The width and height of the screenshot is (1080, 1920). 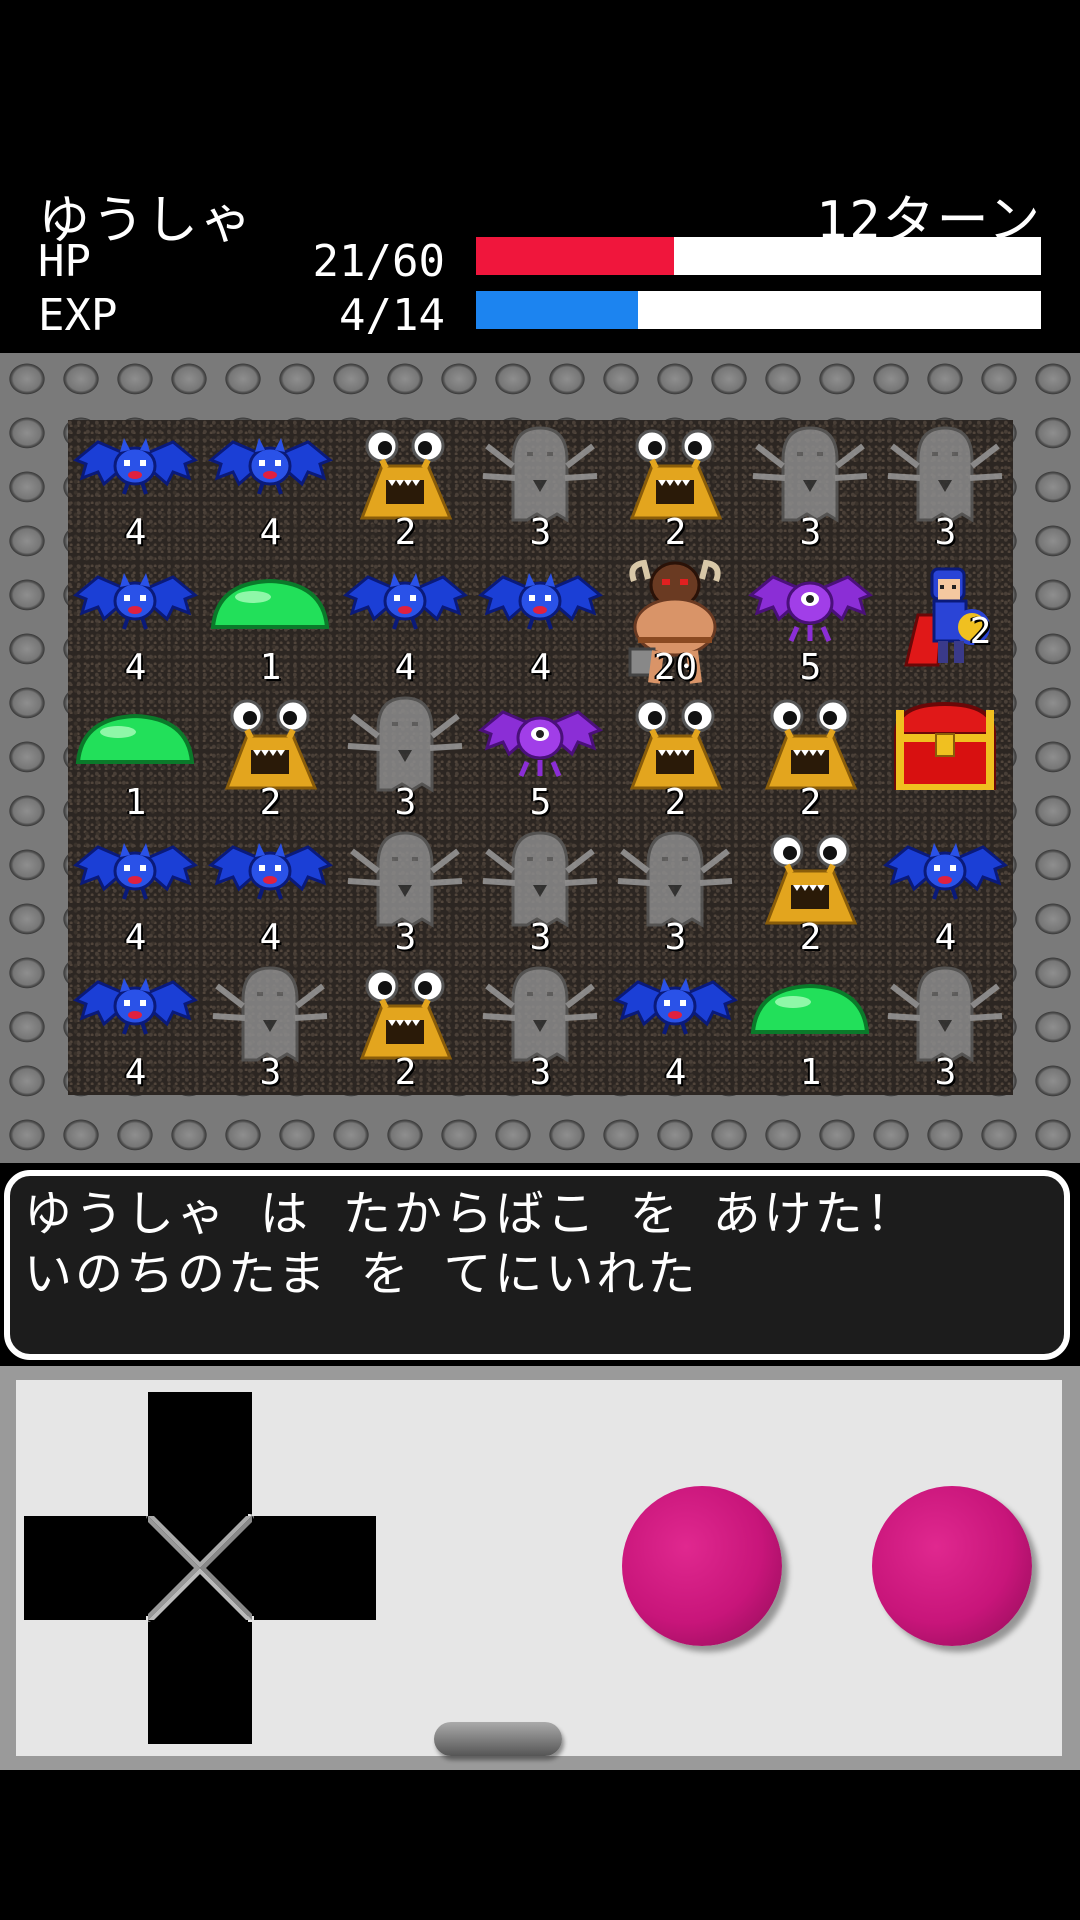 I want to click on message-line-1: ゆうしゃ は たからばこ を あけた！, so click(x=470, y=1214).